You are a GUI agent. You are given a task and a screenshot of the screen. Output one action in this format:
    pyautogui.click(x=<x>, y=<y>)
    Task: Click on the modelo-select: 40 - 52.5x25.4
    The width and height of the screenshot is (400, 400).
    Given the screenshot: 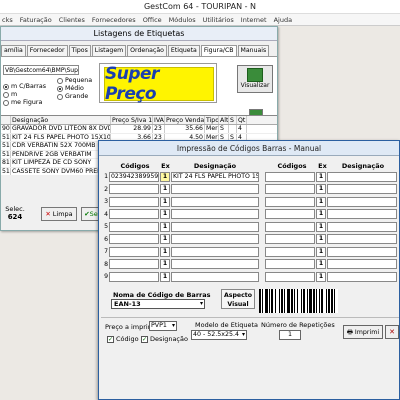 What is the action you would take?
    pyautogui.click(x=219, y=335)
    